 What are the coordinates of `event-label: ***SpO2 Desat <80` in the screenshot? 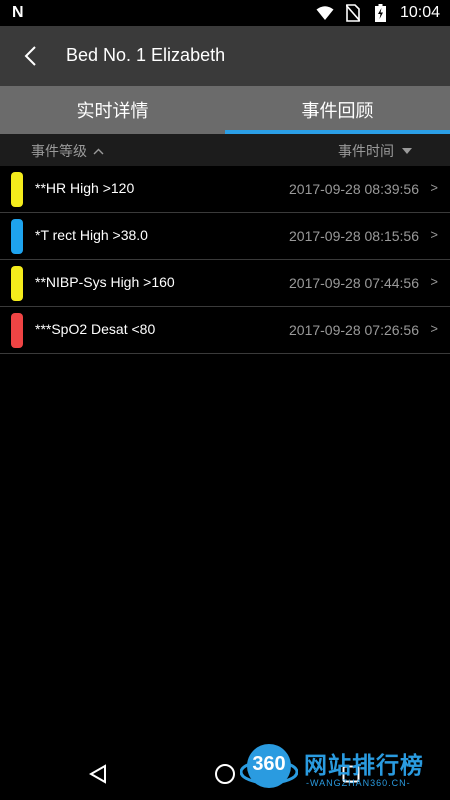 It's located at (95, 329).